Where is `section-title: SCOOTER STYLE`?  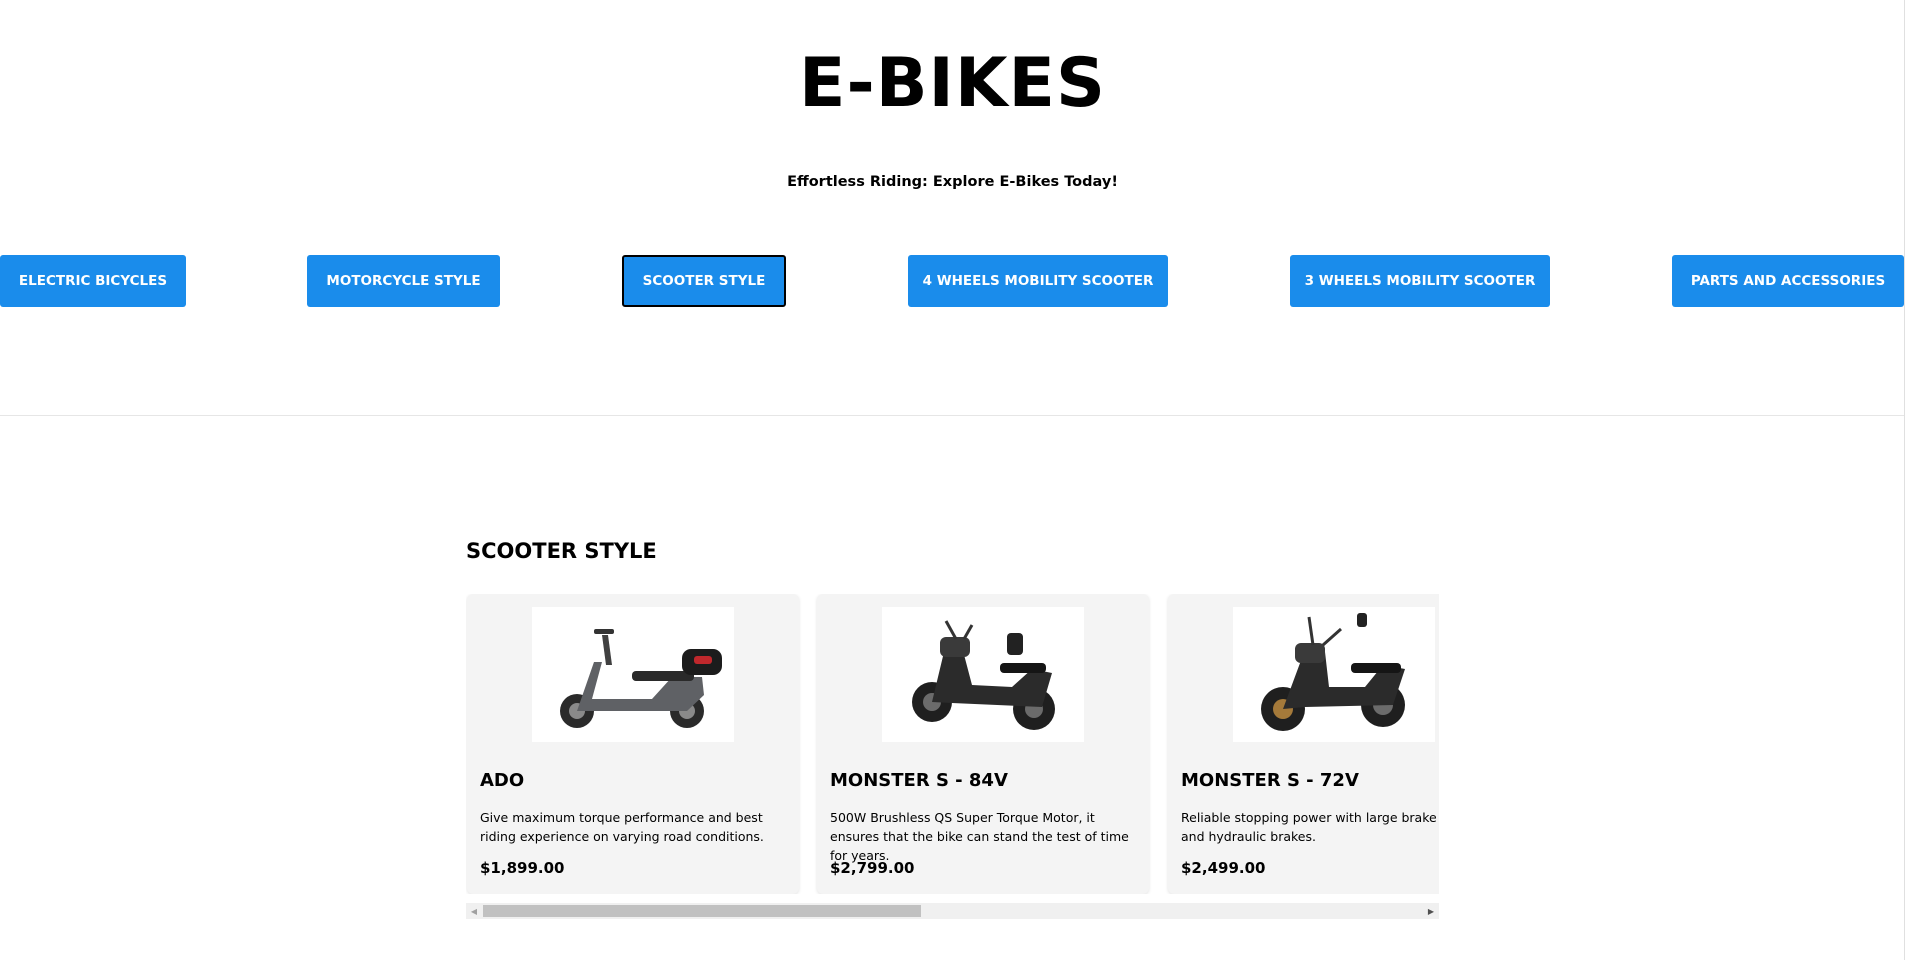 section-title: SCOOTER STYLE is located at coordinates (561, 551).